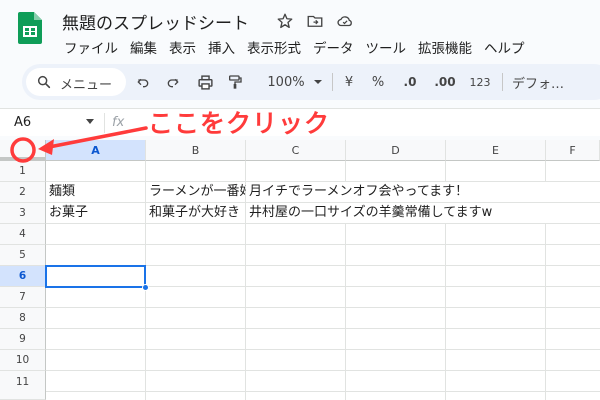 This screenshot has width=600, height=400. What do you see at coordinates (22, 122) in the screenshot?
I see `name-box: A6` at bounding box center [22, 122].